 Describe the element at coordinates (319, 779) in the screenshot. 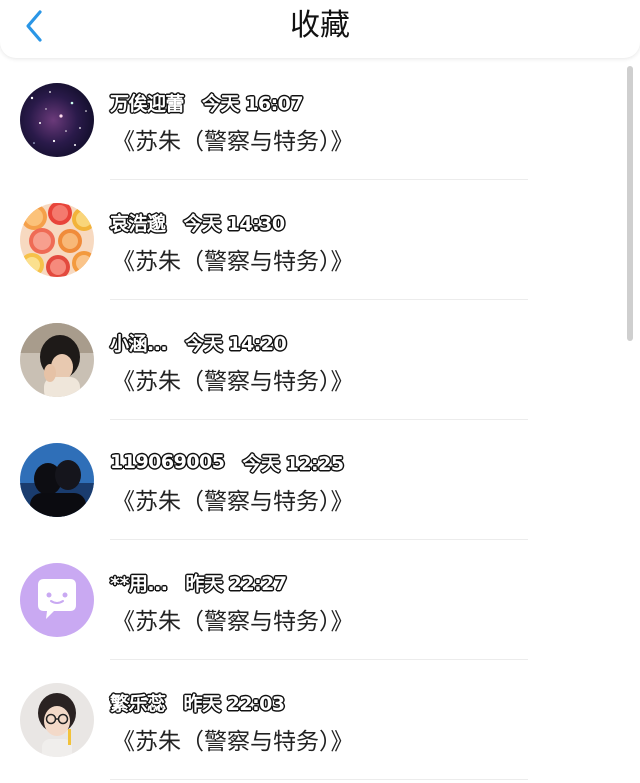

I see `divider` at that location.